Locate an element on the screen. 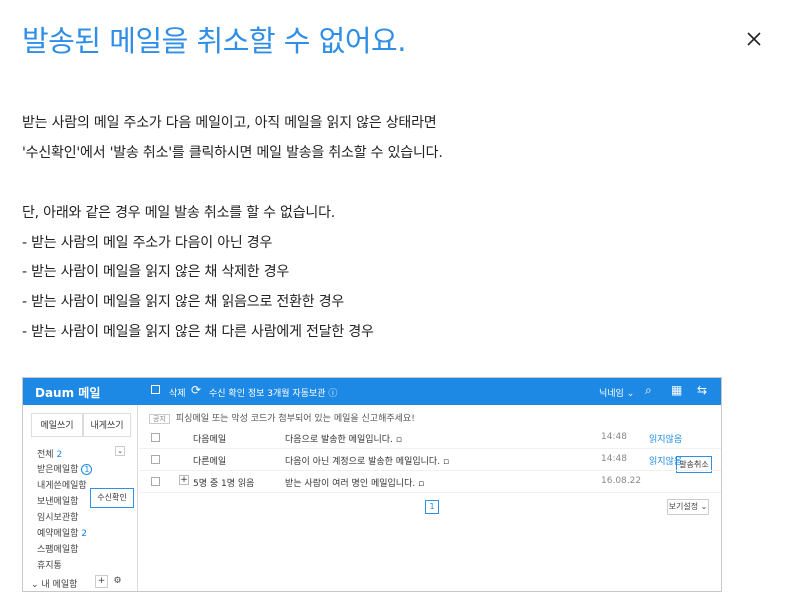 This screenshot has width=787, height=611. settings-icon: ⚙ is located at coordinates (117, 581).